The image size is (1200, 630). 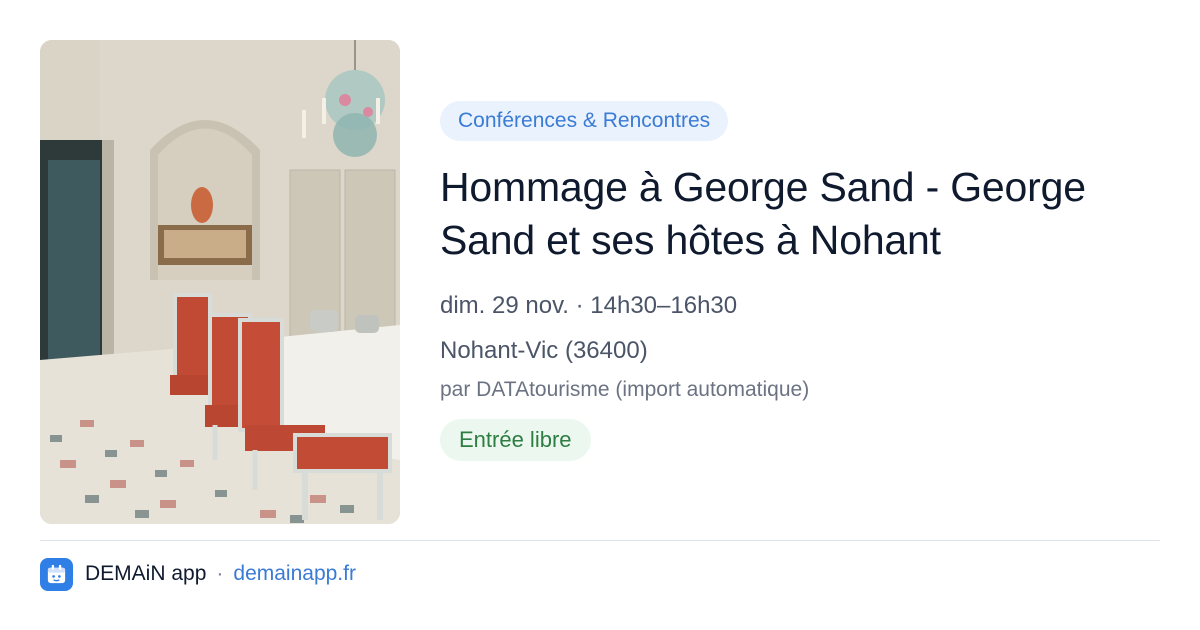 What do you see at coordinates (515, 440) in the screenshot?
I see `price-badge: Entrée libre` at bounding box center [515, 440].